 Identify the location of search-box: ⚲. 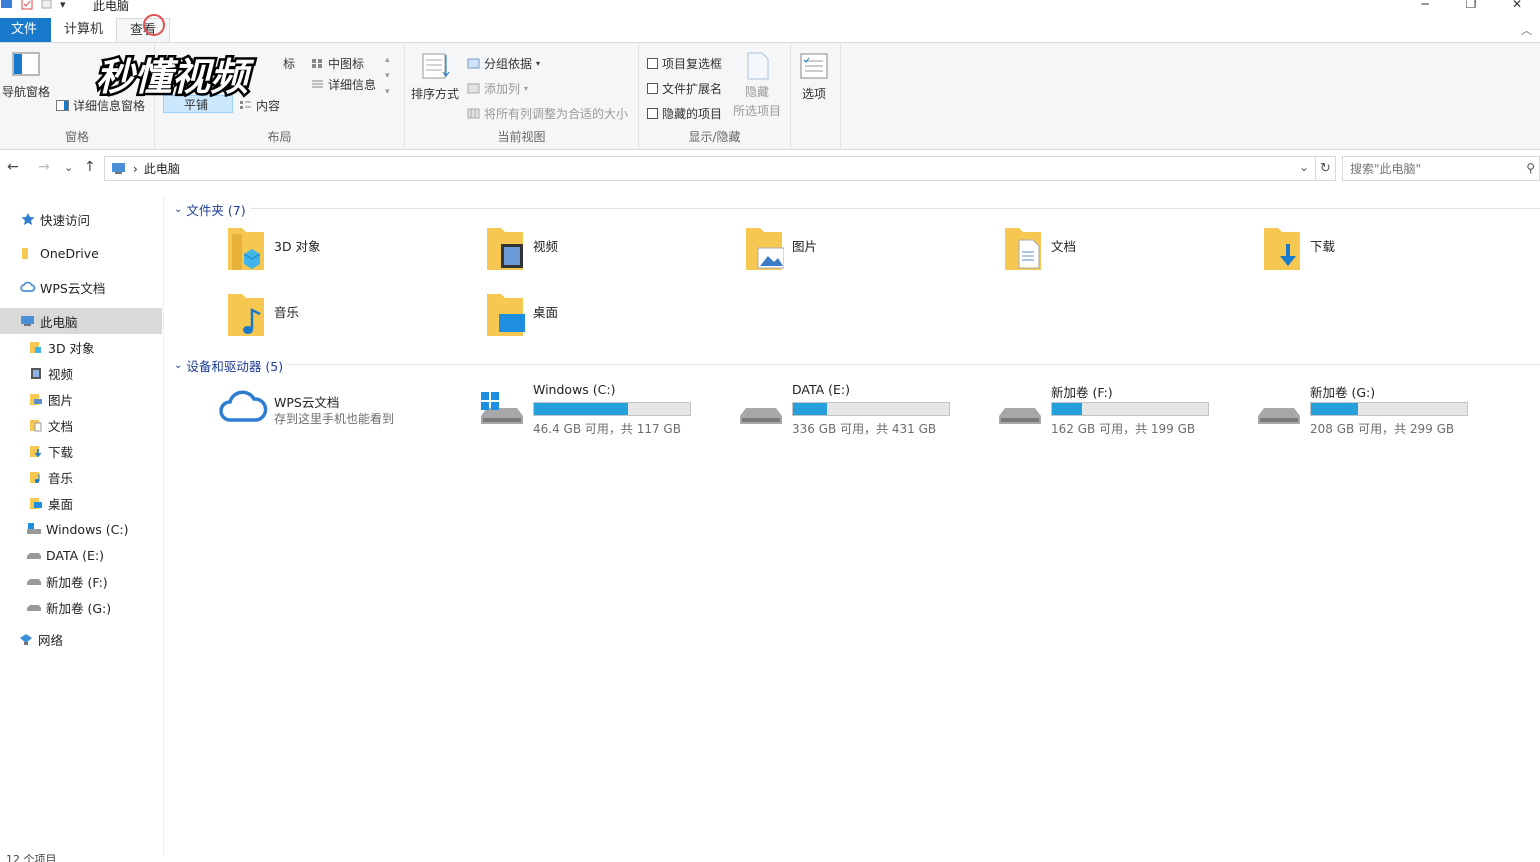
(1441, 168).